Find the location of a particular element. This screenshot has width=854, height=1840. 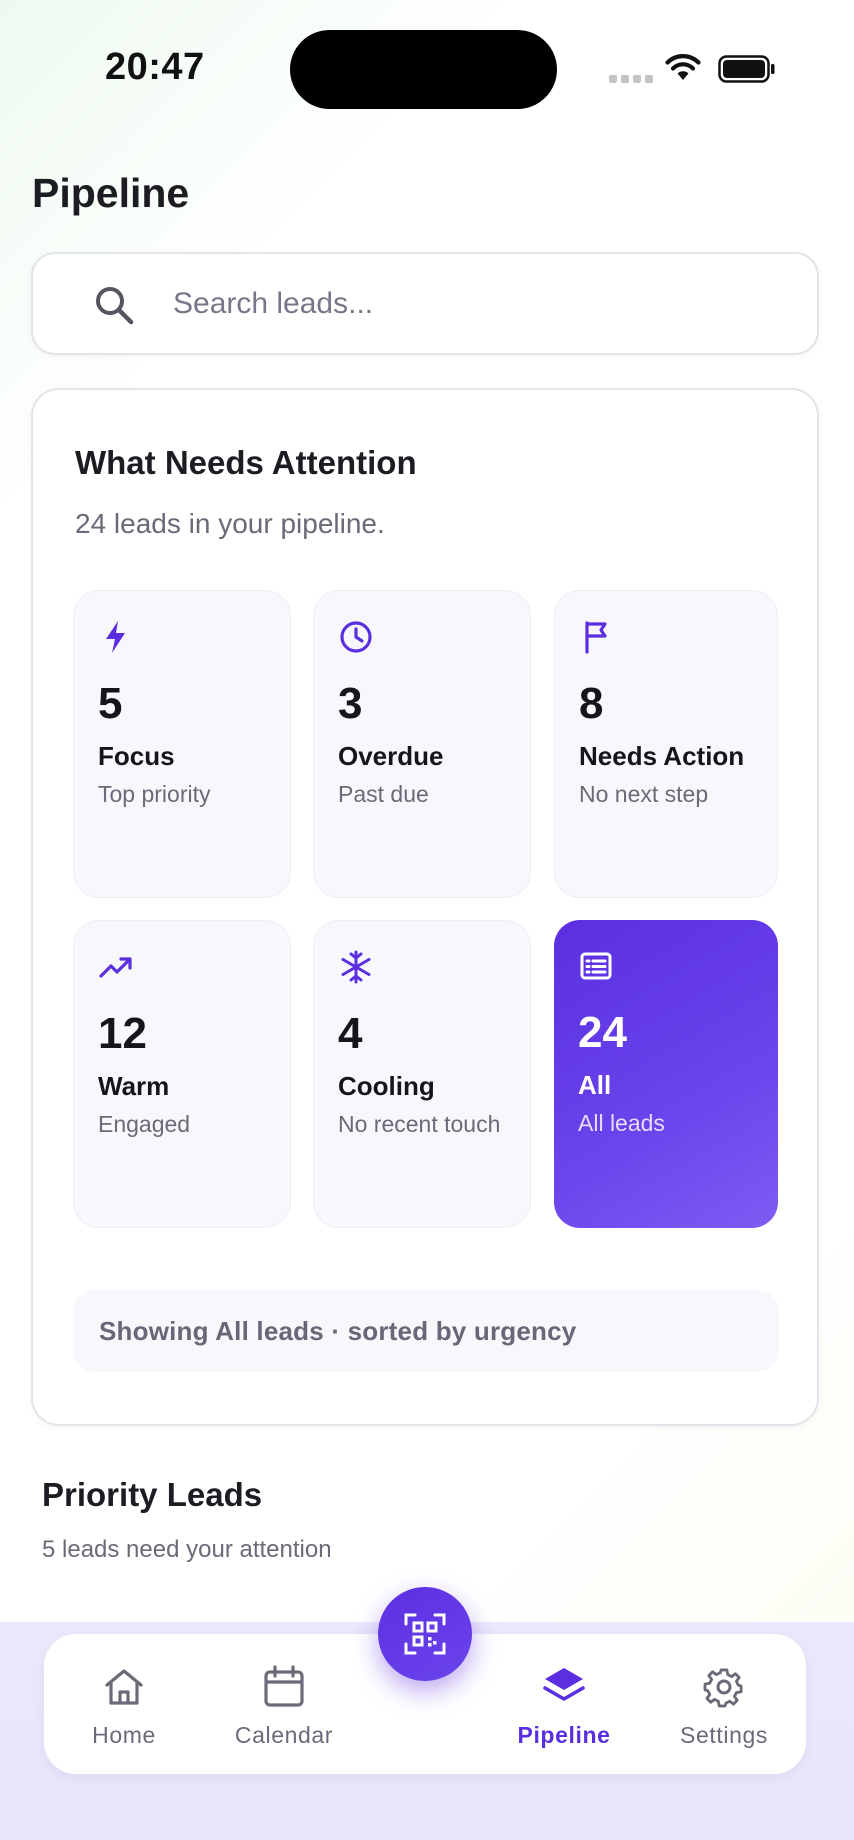

home-icon is located at coordinates (124, 1687).